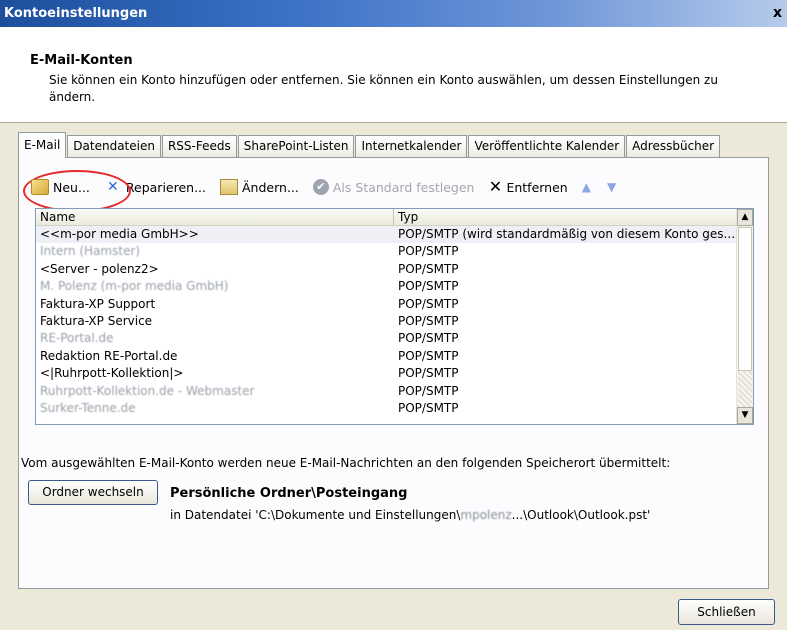  Describe the element at coordinates (114, 146) in the screenshot. I see `tab-datendateien: Datendateien` at that location.